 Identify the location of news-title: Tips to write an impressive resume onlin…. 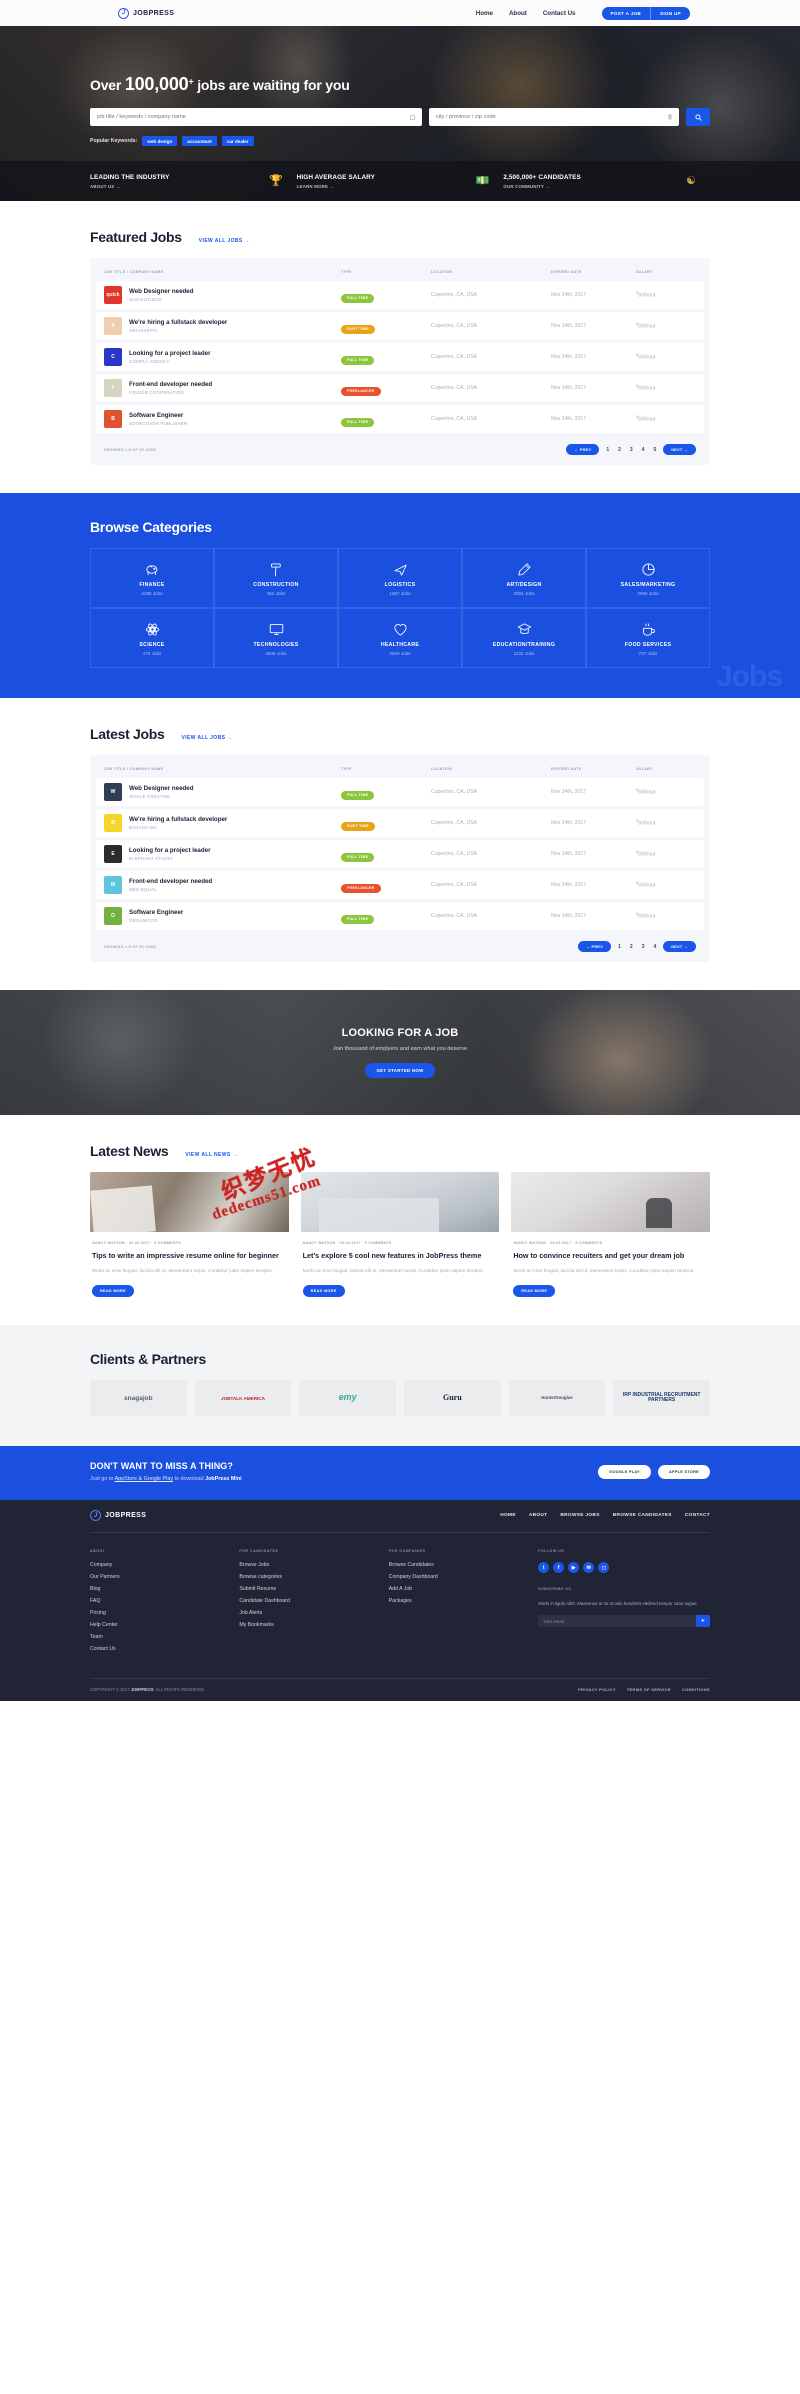
(189, 1256).